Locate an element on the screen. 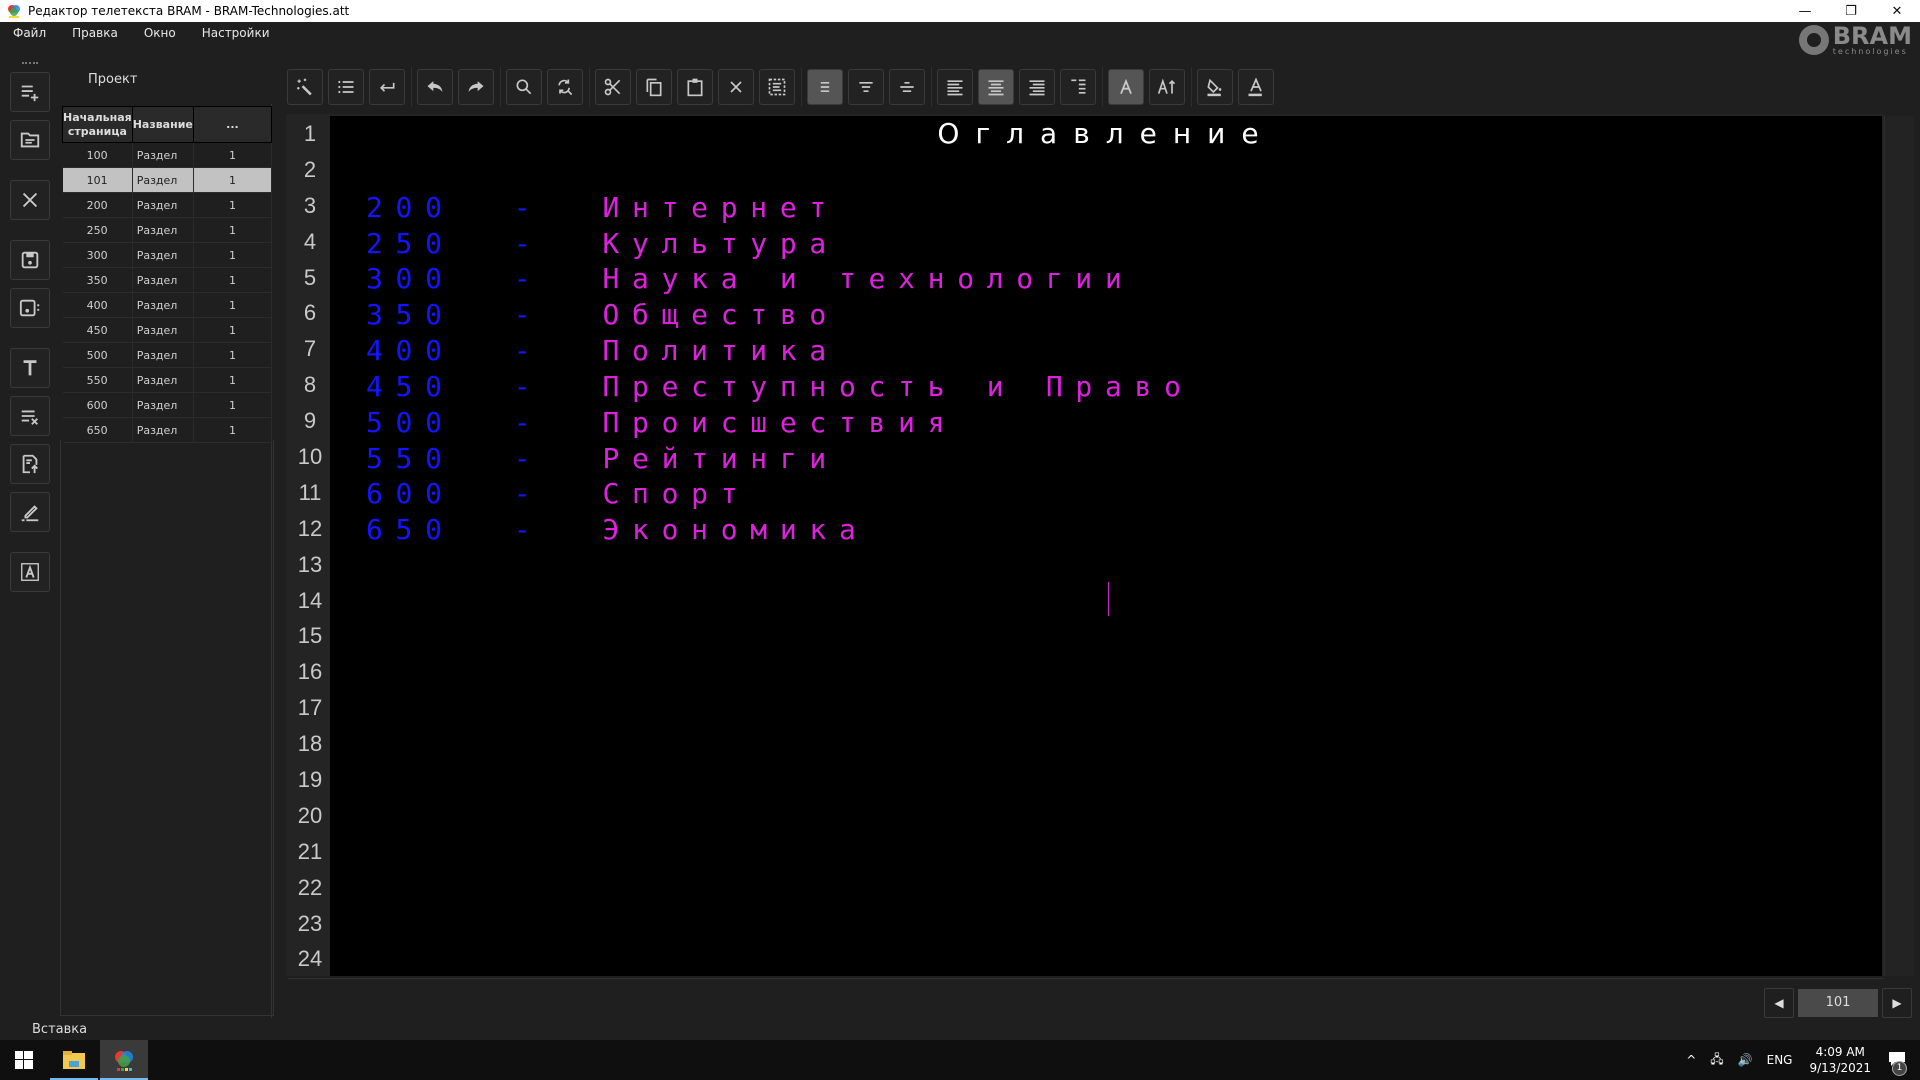 The height and width of the screenshot is (1080, 1920). edit-button is located at coordinates (30, 512).